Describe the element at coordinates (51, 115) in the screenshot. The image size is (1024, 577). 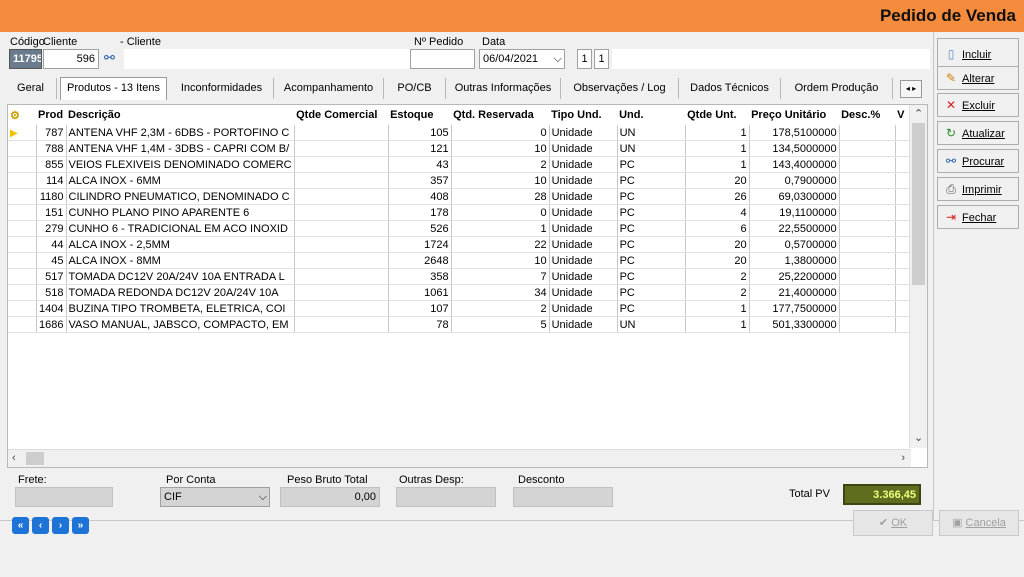
I see `col-prod: Prod` at that location.